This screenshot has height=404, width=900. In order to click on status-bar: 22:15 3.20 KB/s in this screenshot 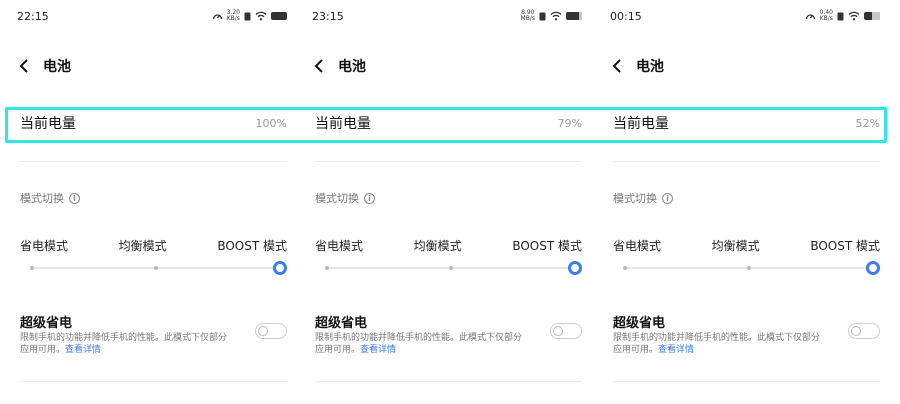, I will do `click(152, 16)`.